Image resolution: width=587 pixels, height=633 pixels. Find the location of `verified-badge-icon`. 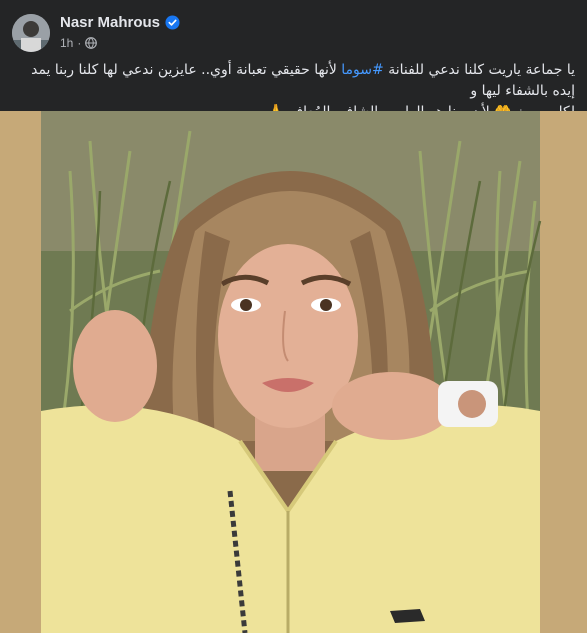

verified-badge-icon is located at coordinates (172, 22).